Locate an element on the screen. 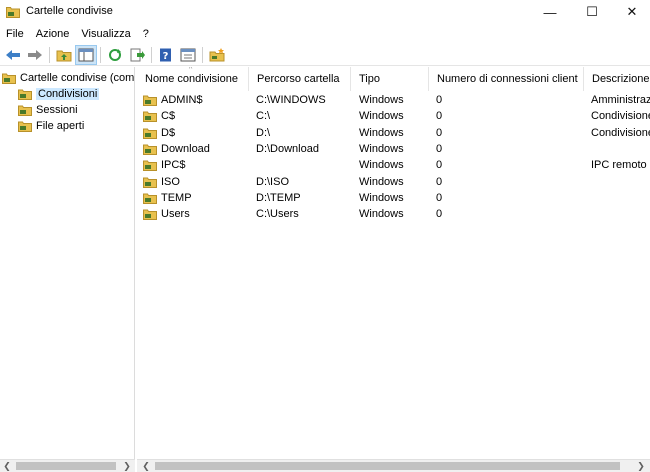 Image resolution: width=650 pixels, height=472 pixels. column-header-name: Nome condivisione is located at coordinates (193, 79).